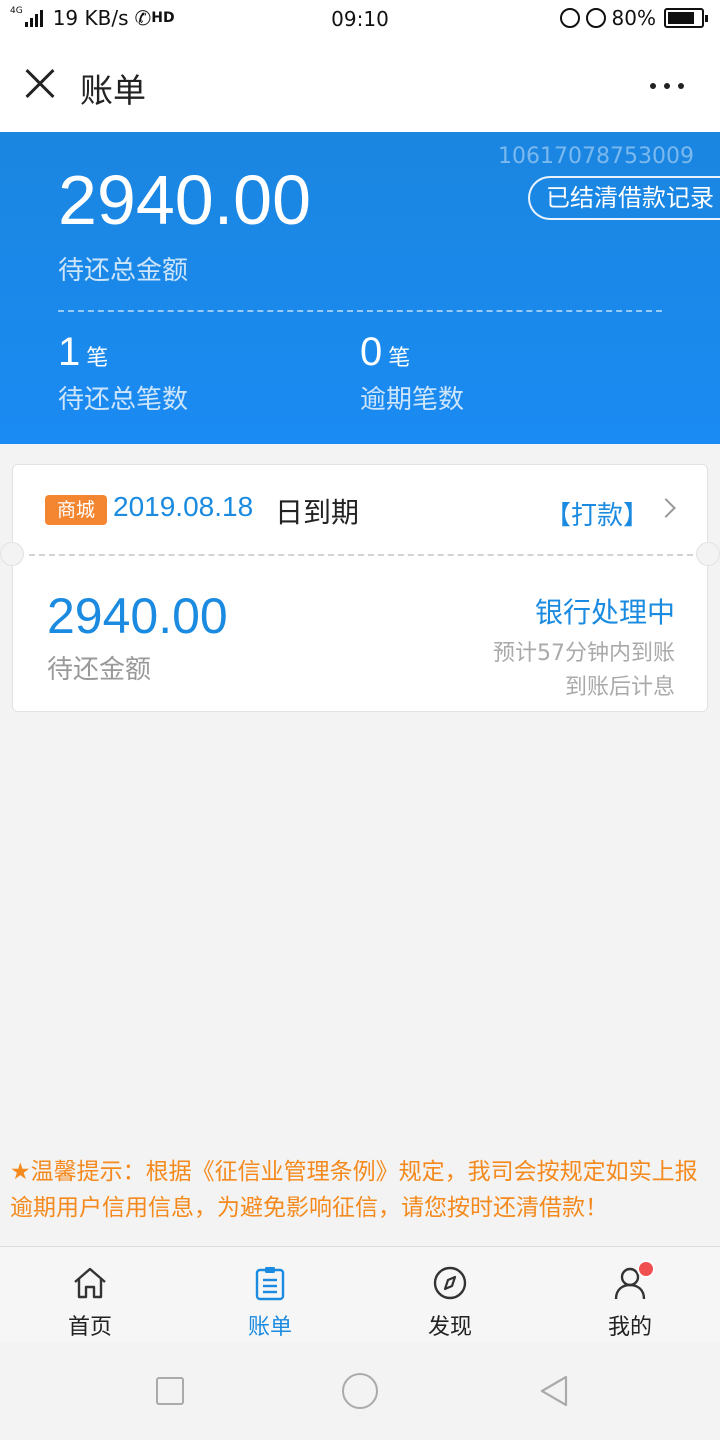  I want to click on overdue-unit: 笔, so click(399, 358).